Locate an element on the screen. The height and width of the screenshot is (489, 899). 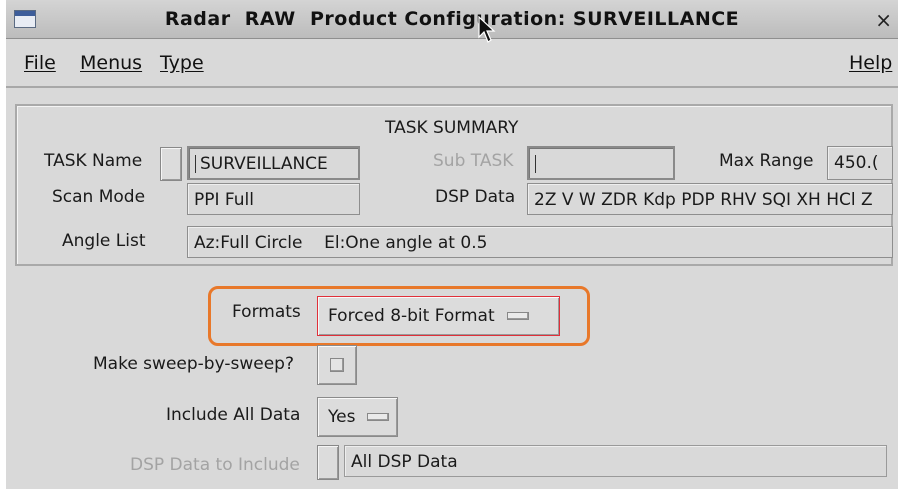
menu-help: Help is located at coordinates (870, 63).